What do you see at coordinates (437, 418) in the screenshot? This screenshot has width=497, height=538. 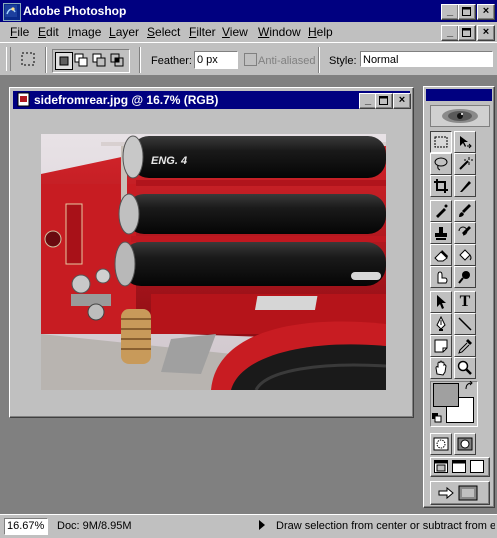 I see `default-colors-icon` at bounding box center [437, 418].